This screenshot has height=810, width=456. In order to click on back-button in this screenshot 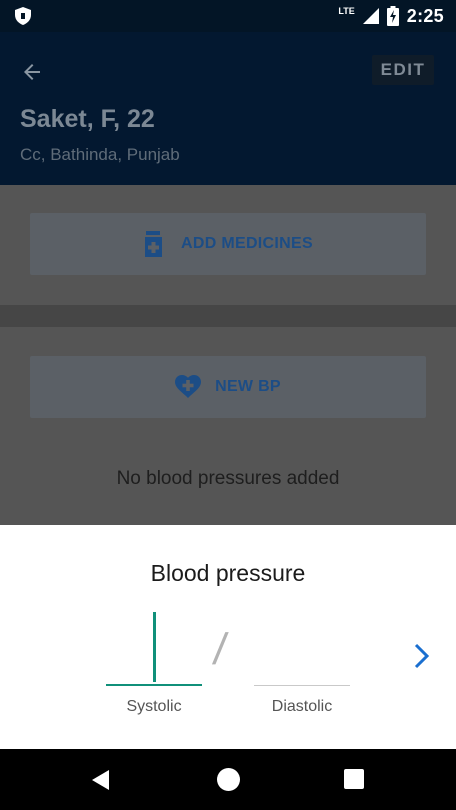, I will do `click(40, 72)`.